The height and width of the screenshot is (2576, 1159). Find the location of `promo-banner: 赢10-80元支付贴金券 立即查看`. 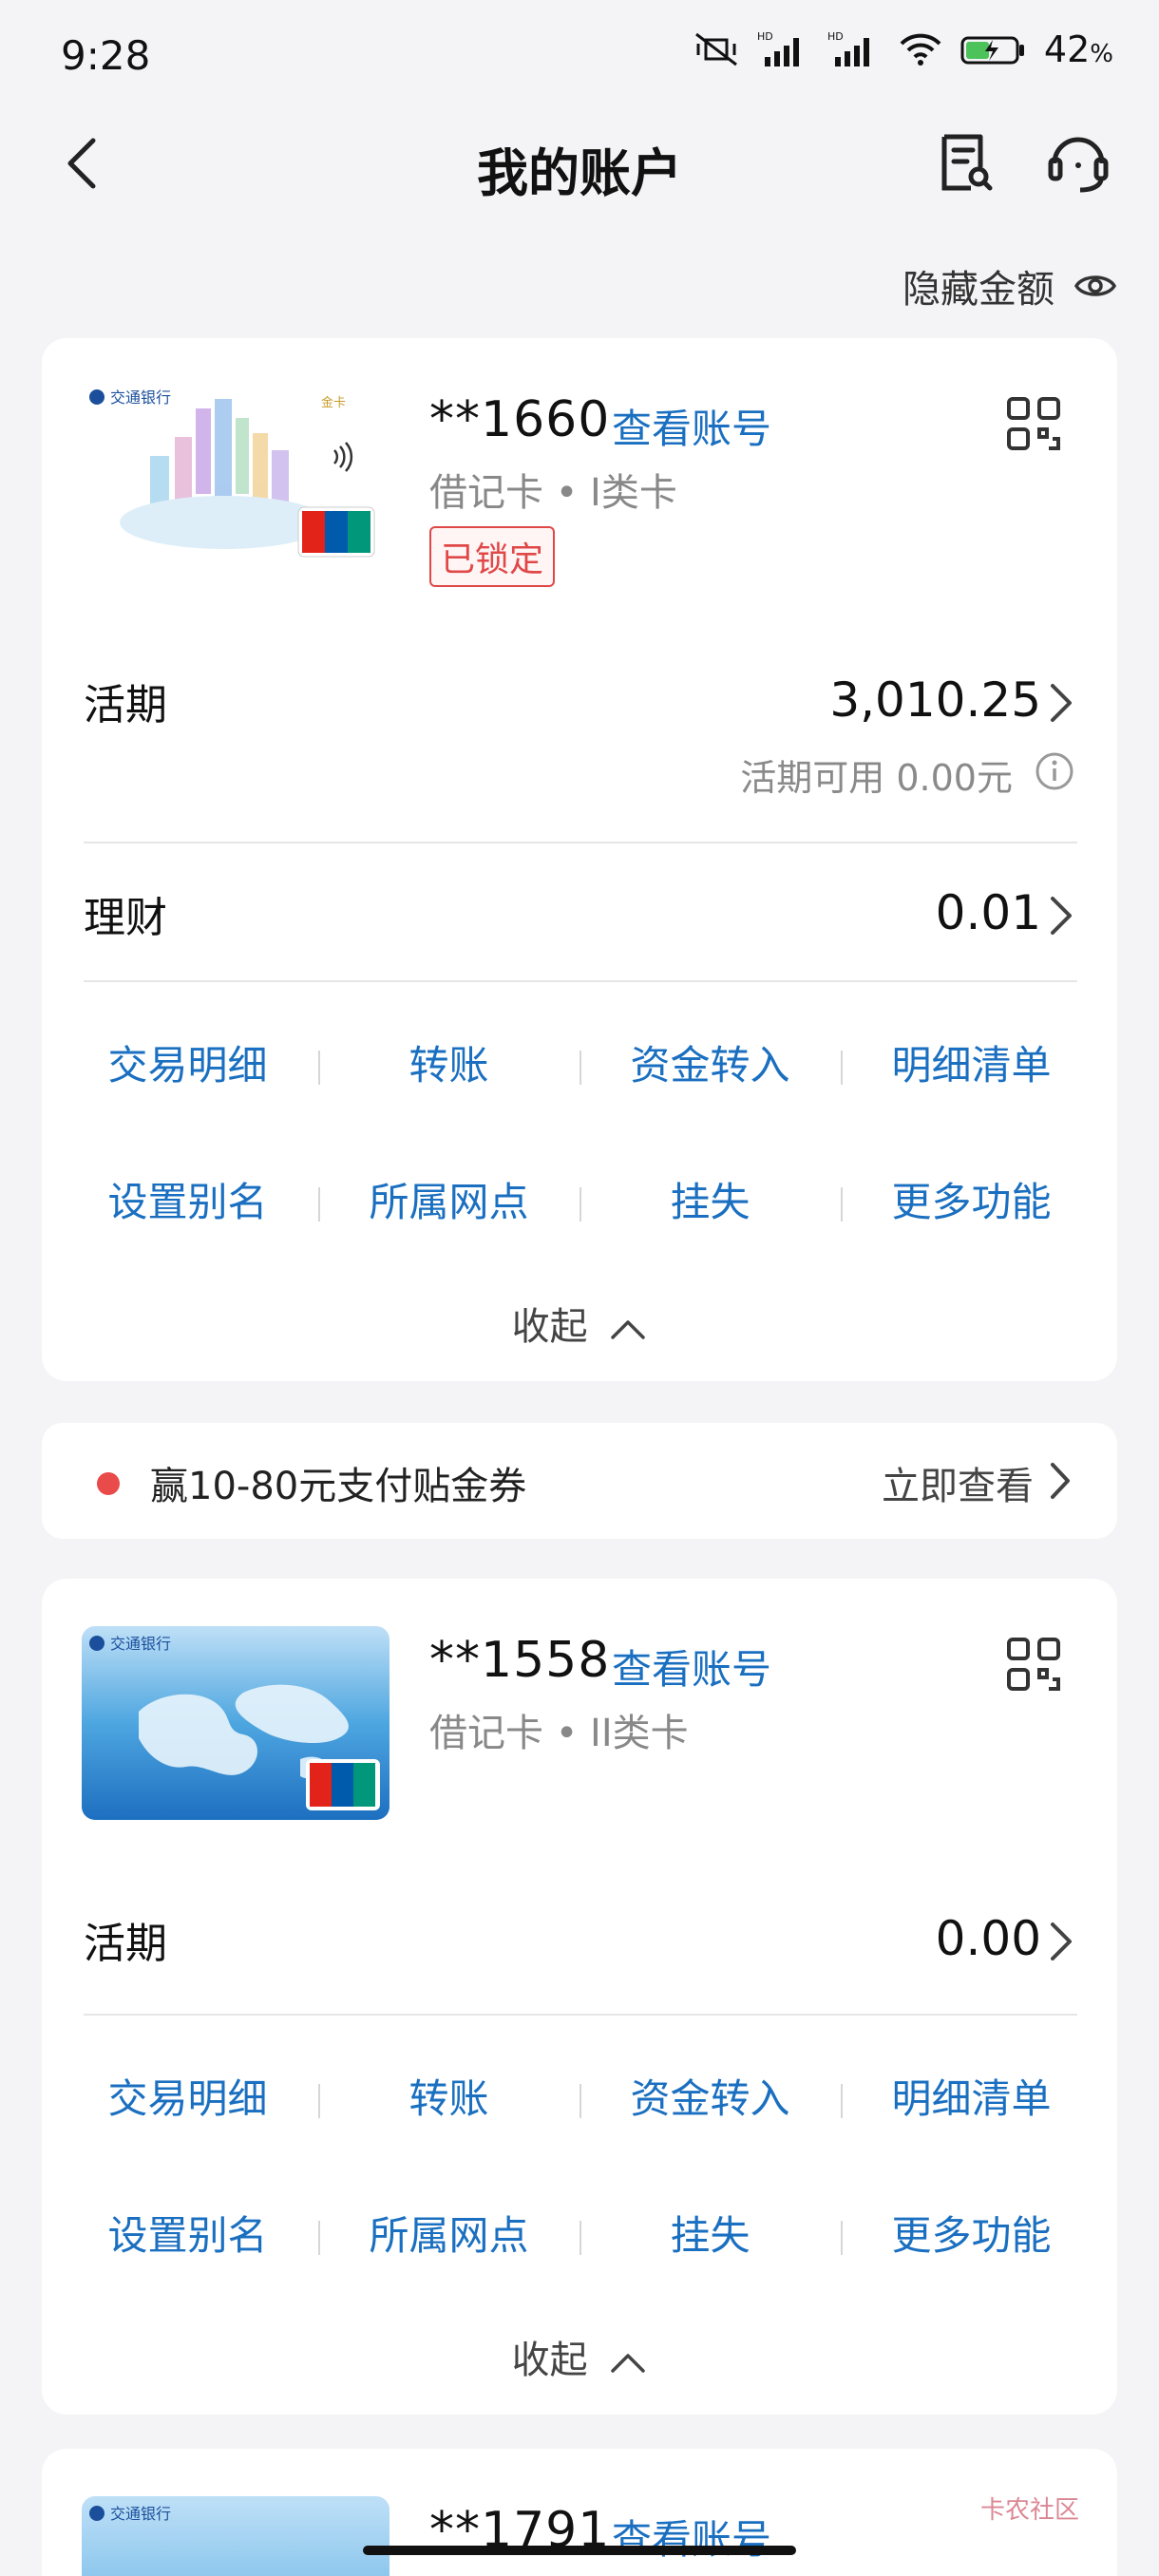

promo-banner: 赢10-80元支付贴金券 立即查看 is located at coordinates (579, 1481).